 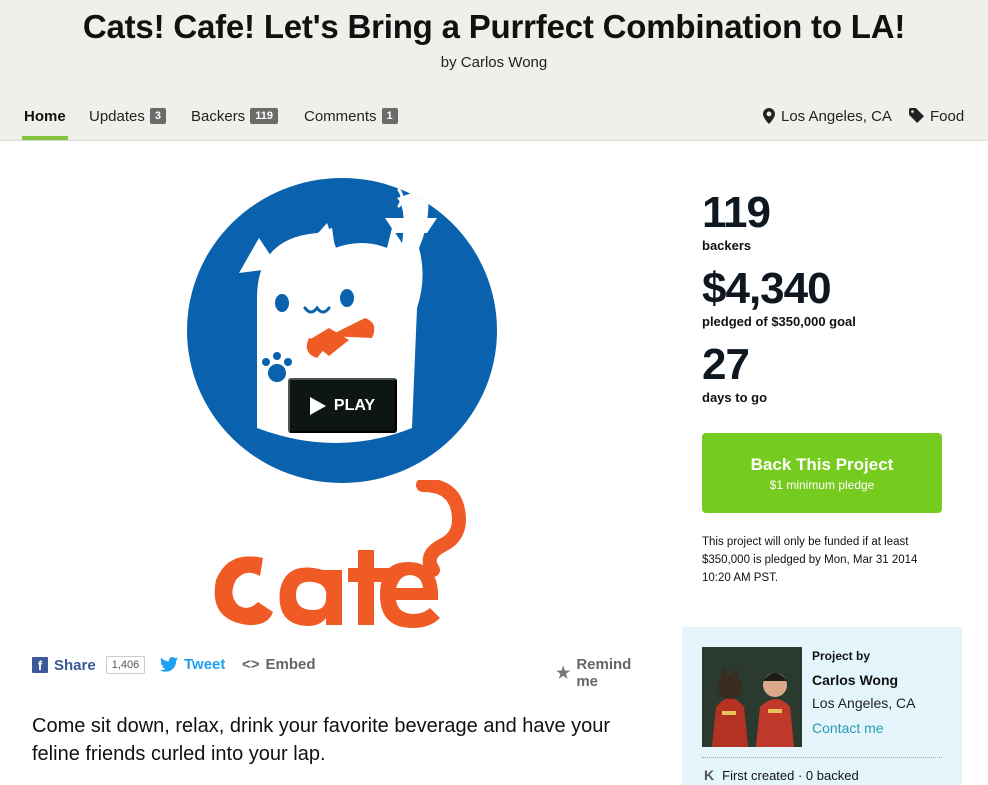 What do you see at coordinates (822, 757) in the screenshot?
I see `creator-divider` at bounding box center [822, 757].